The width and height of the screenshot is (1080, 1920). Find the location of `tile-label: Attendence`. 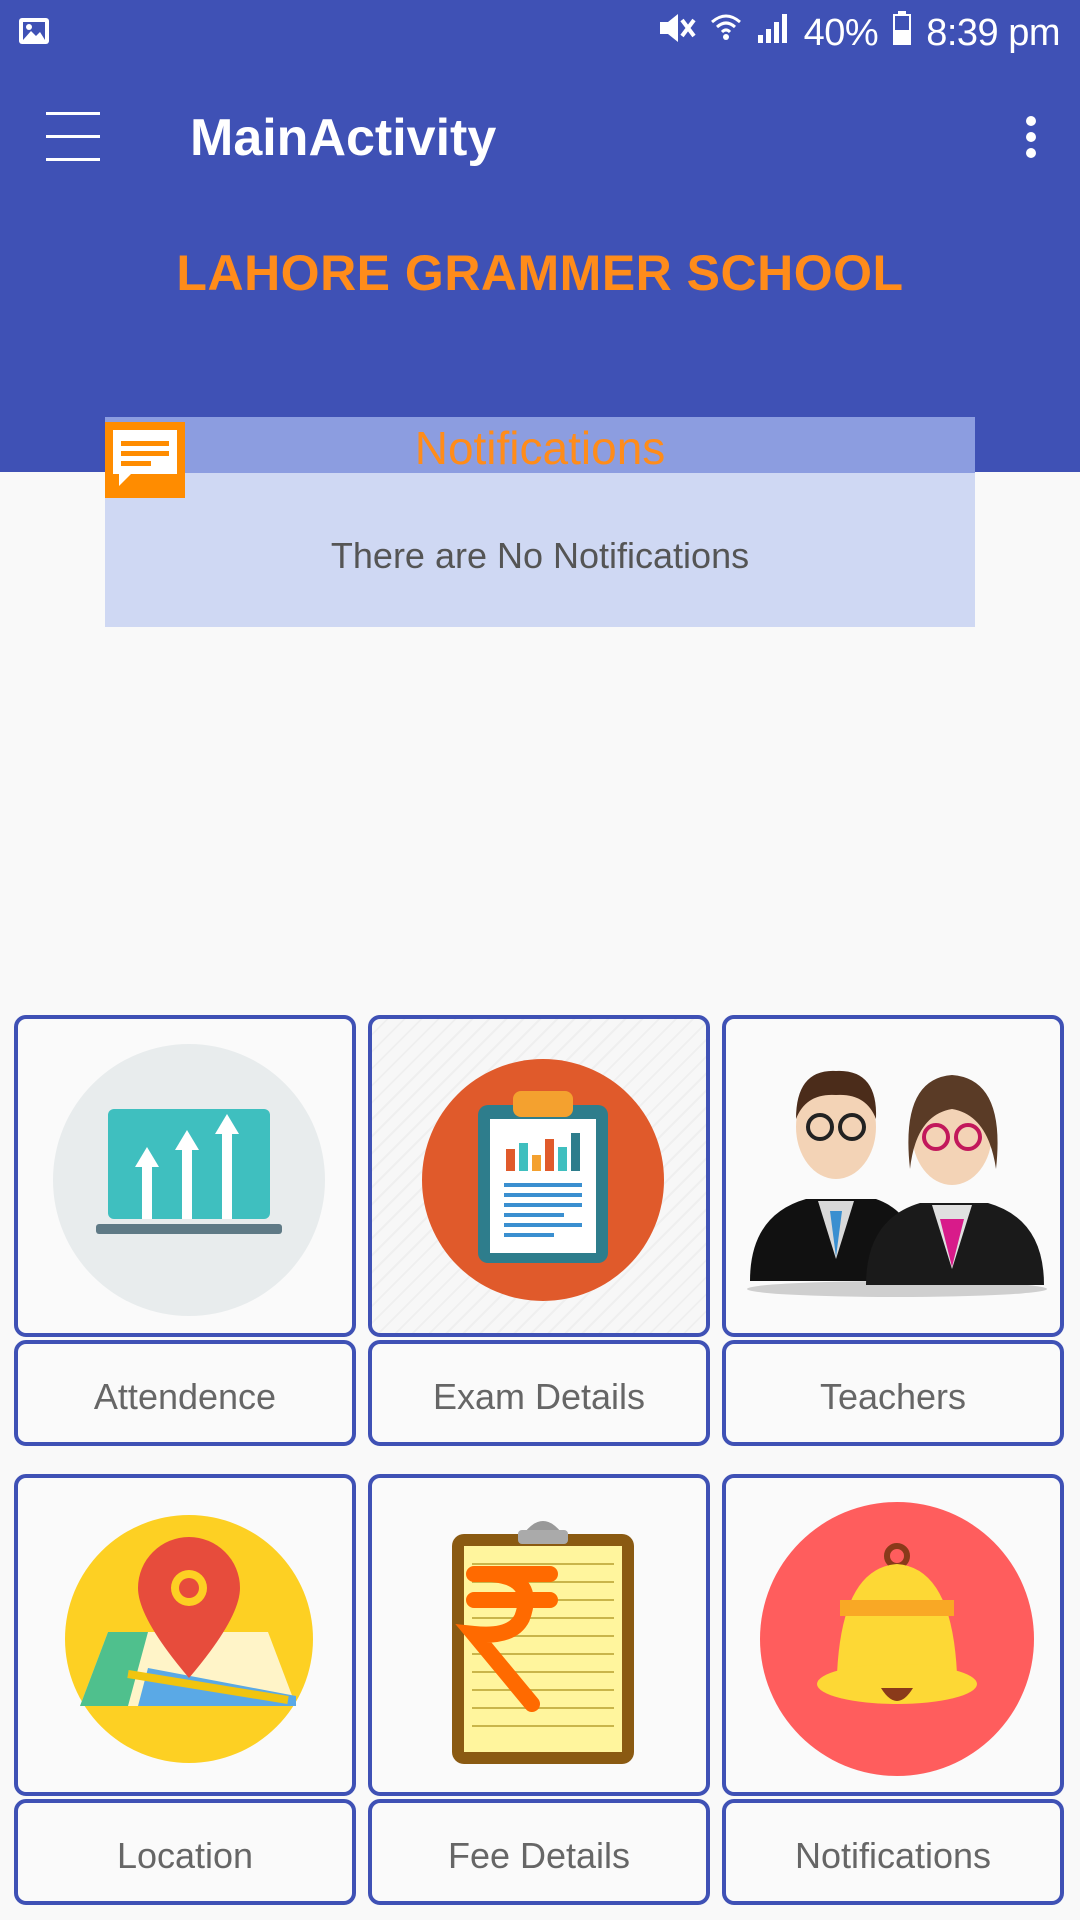

tile-label: Attendence is located at coordinates (185, 1396).